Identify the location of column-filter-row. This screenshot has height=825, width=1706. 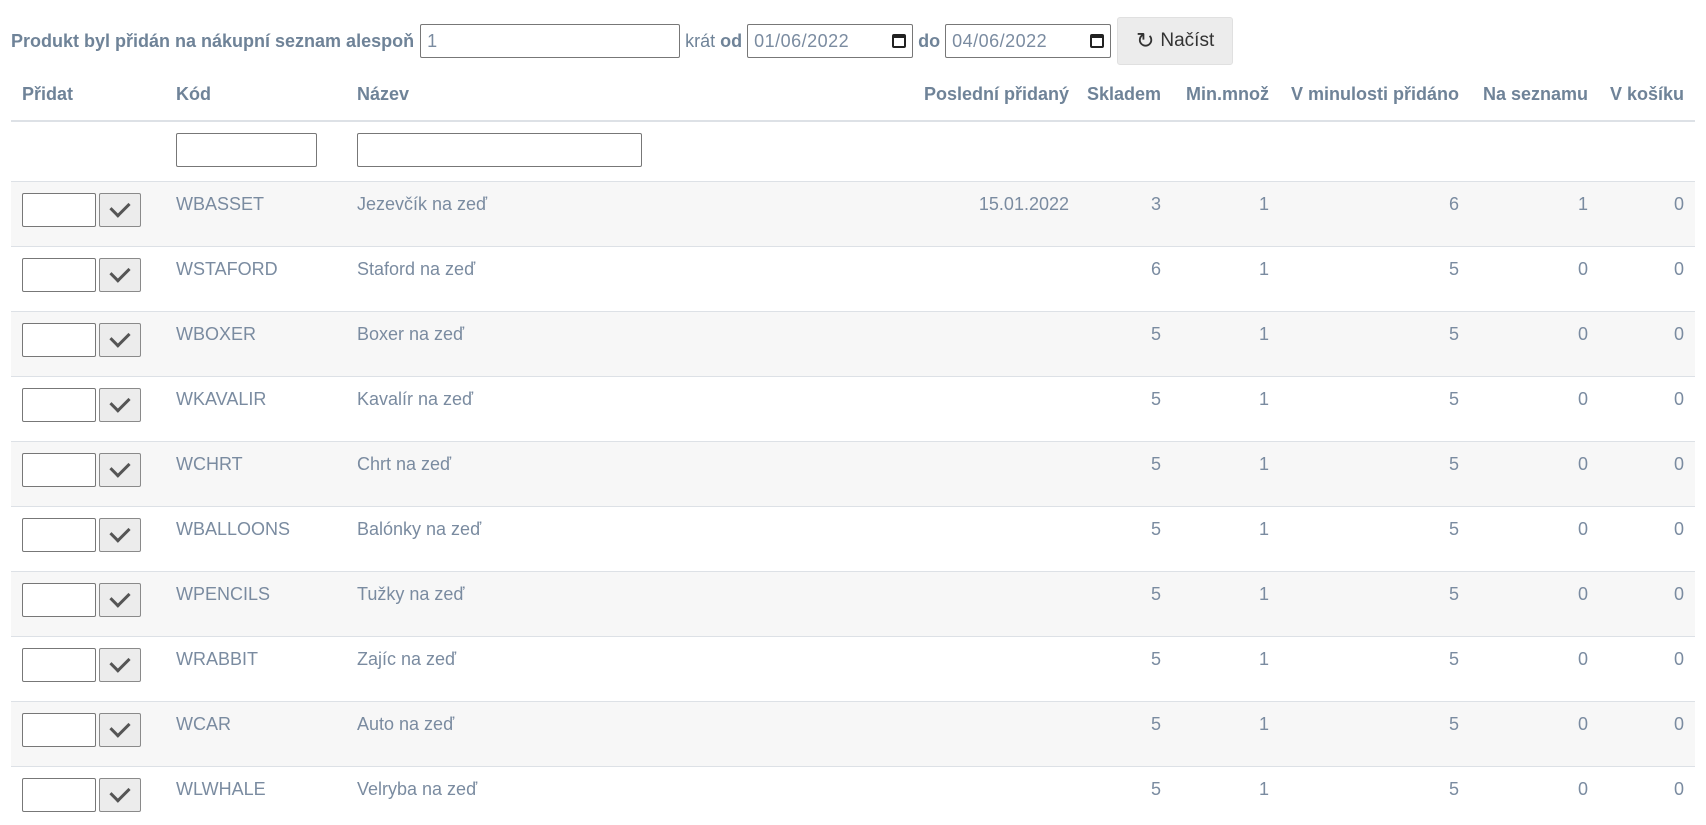
(853, 152).